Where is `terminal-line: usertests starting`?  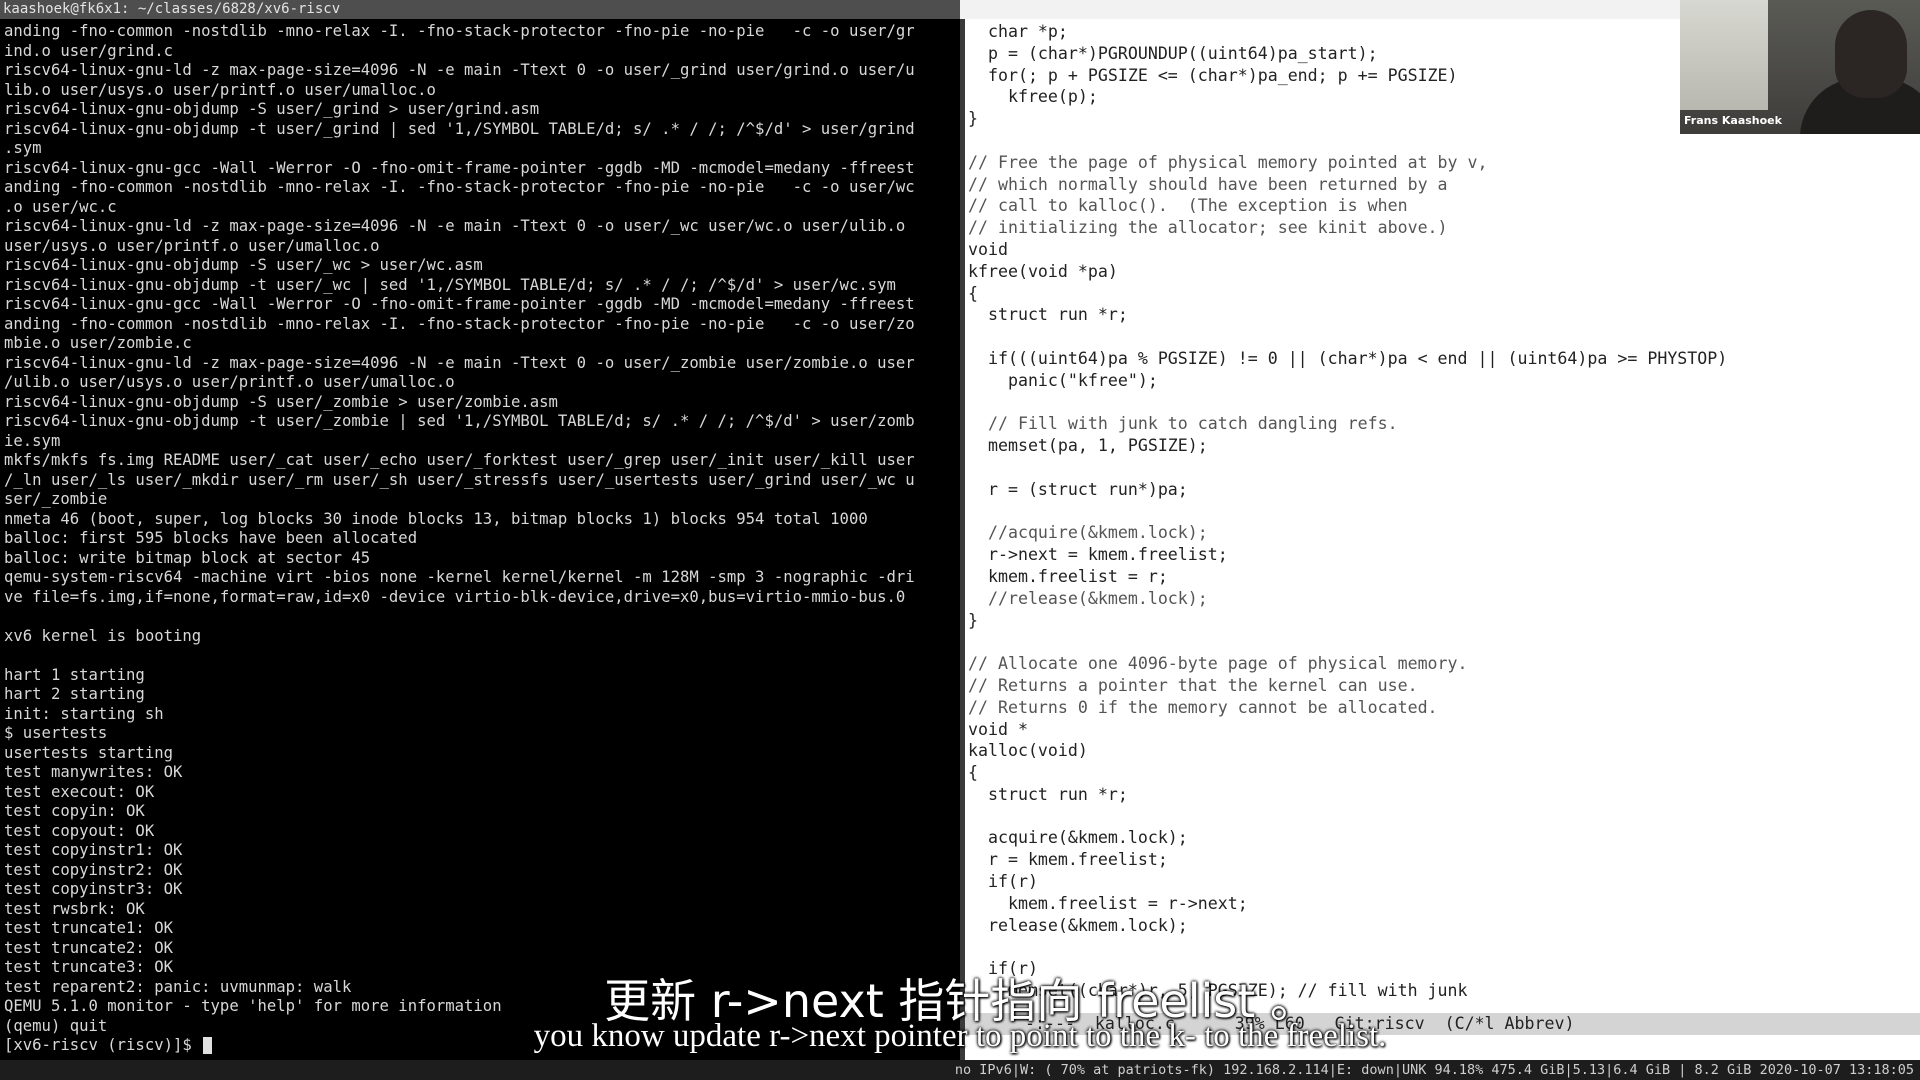
terminal-line: usertests starting is located at coordinates (88, 752).